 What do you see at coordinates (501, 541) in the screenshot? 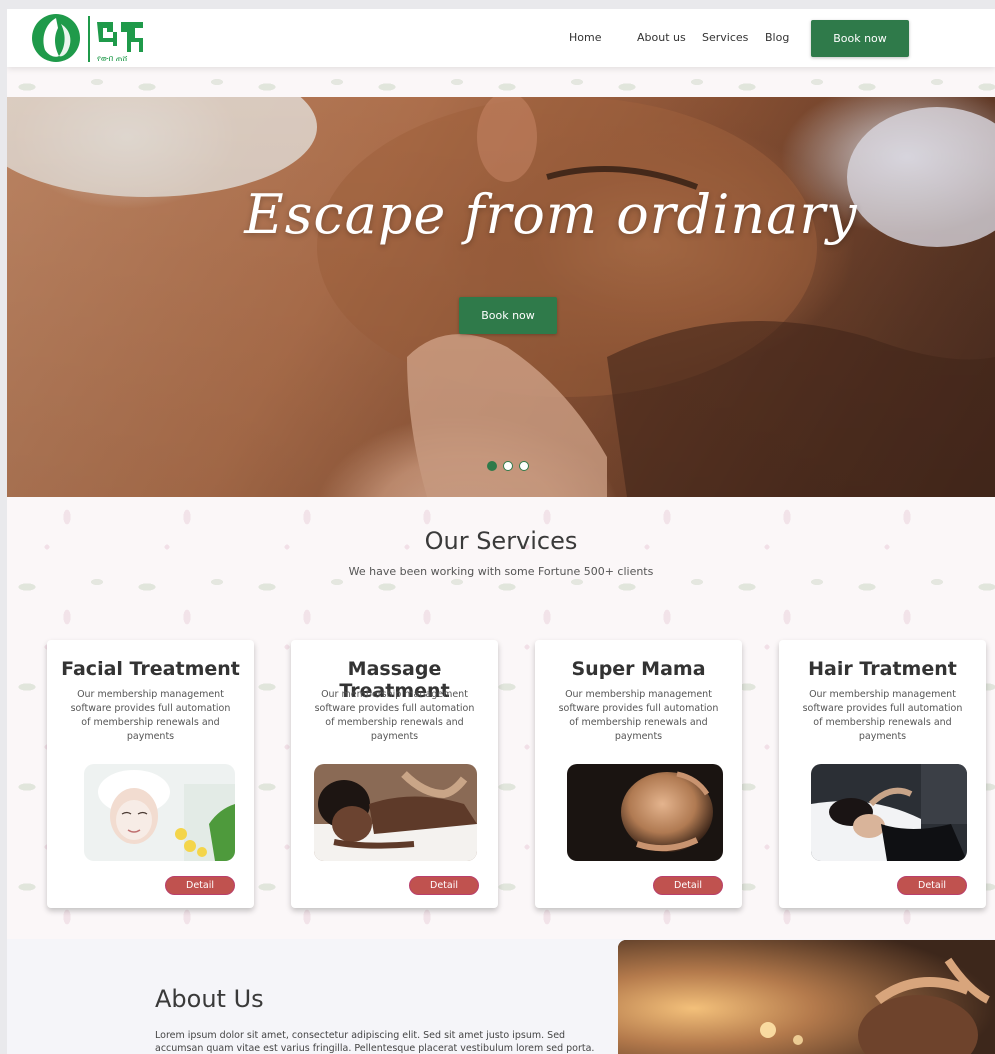
I see `services-title: Our Services` at bounding box center [501, 541].